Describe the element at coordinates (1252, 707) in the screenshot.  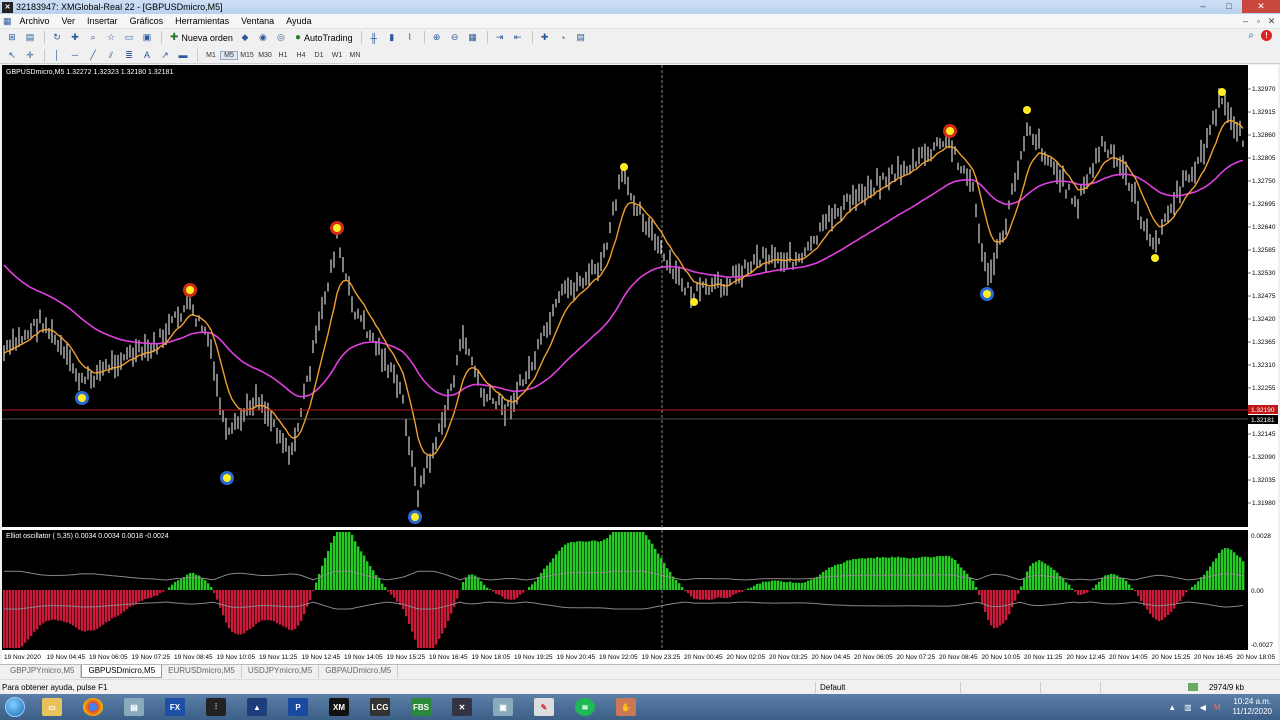
I see `clock: 10:24 a.m. 11/12/2020` at that location.